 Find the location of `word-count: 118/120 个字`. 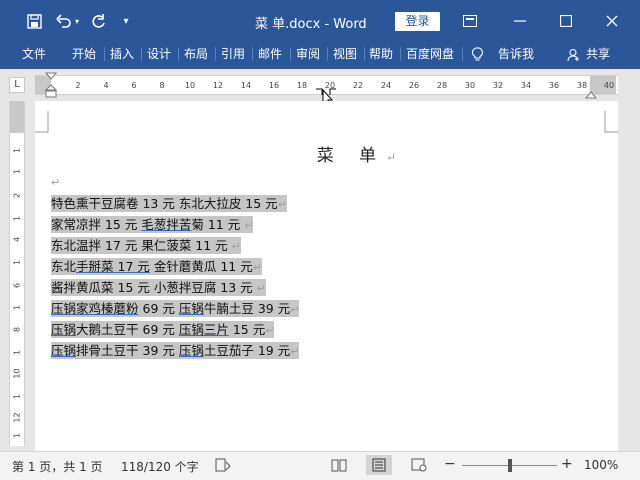

word-count: 118/120 个字 is located at coordinates (160, 466).